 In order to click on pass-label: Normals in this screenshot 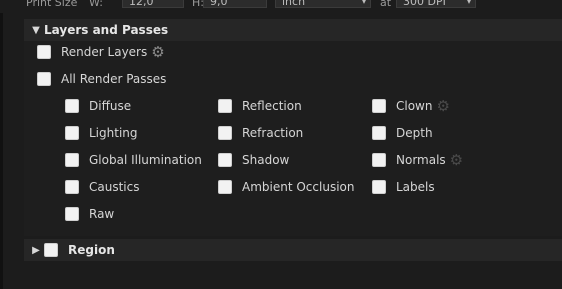, I will do `click(421, 160)`.